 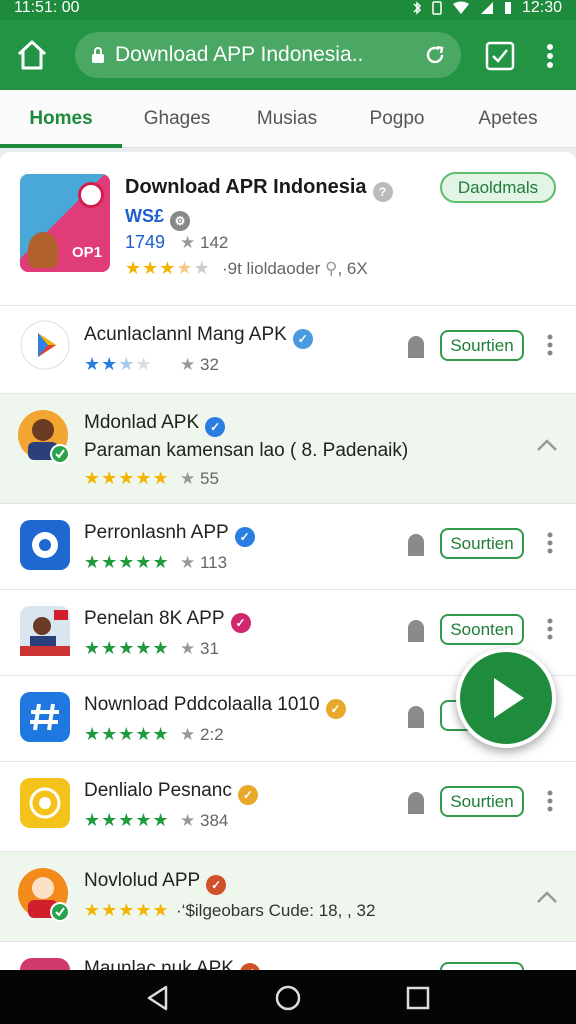 I want to click on rating-count: ★ 31, so click(x=199, y=648).